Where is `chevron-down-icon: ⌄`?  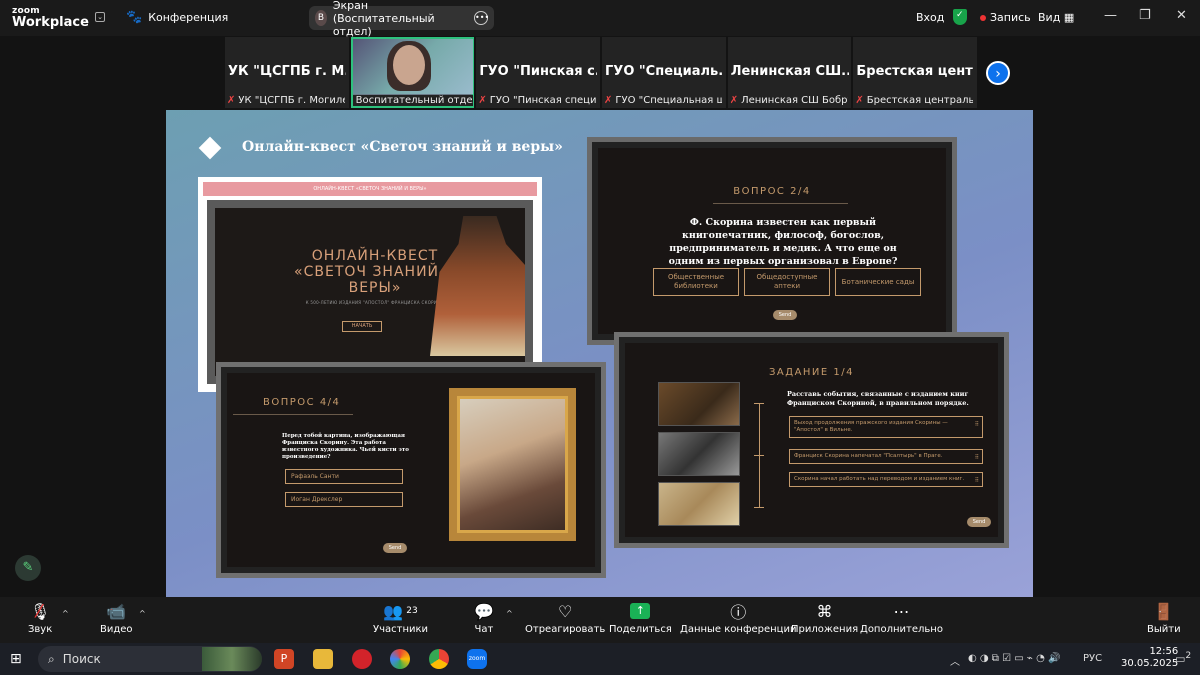
chevron-down-icon: ⌄ is located at coordinates (100, 17).